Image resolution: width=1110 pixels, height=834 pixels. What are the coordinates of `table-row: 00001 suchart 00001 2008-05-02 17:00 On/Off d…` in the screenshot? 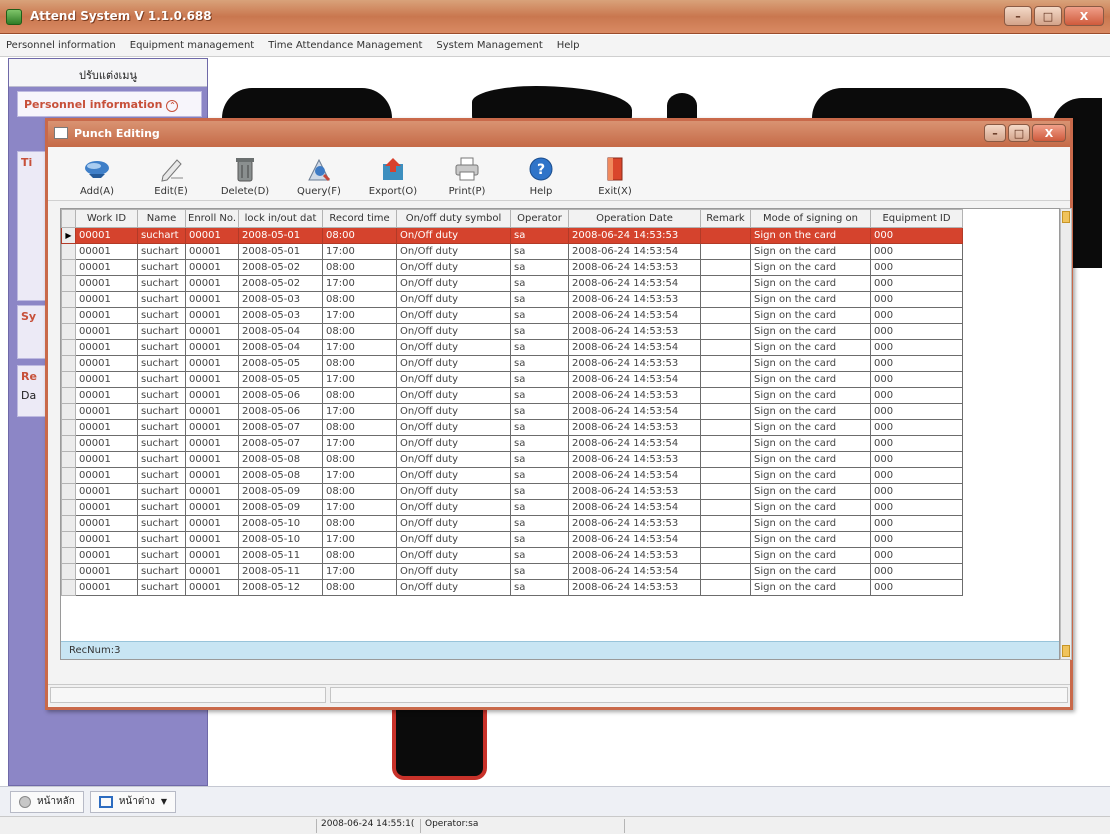 It's located at (512, 283).